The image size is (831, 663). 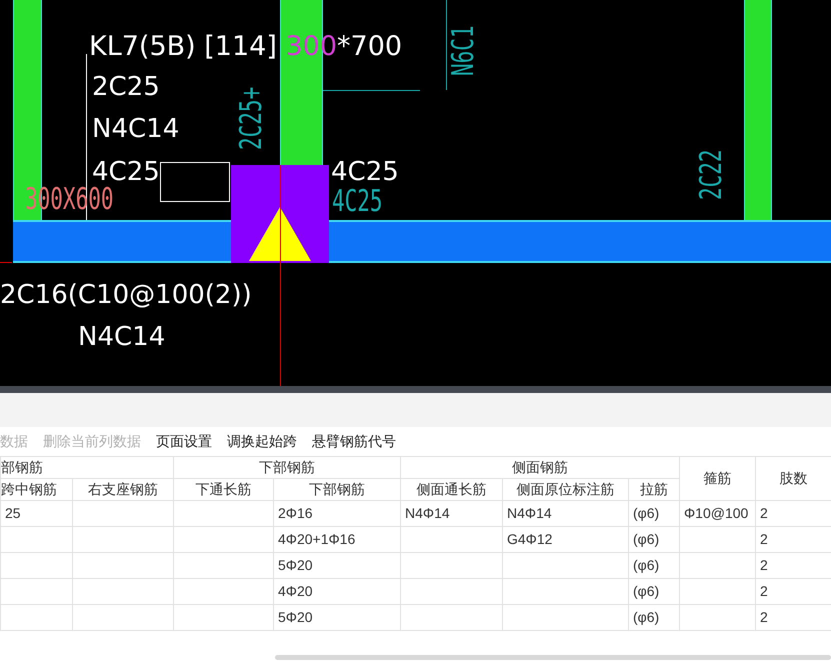 What do you see at coordinates (451, 489) in the screenshot?
I see `column-header: 侧面通长筋` at bounding box center [451, 489].